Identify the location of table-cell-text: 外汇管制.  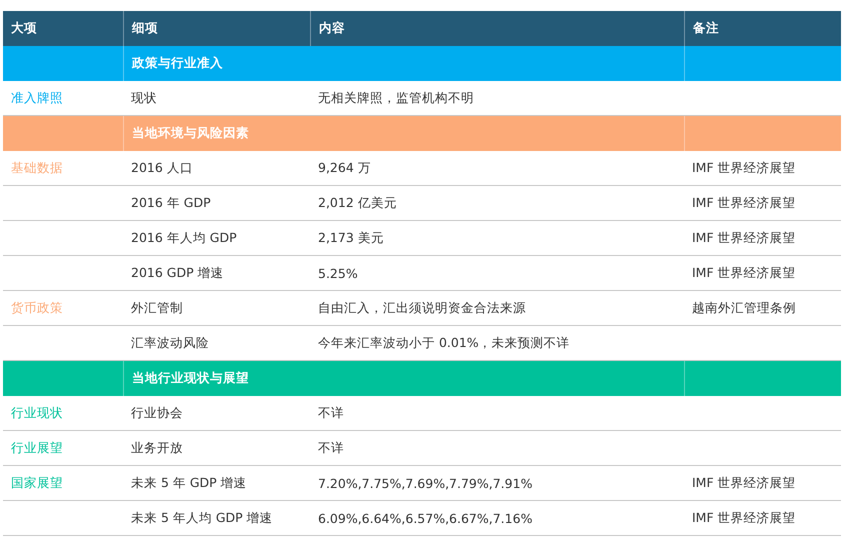
(157, 307).